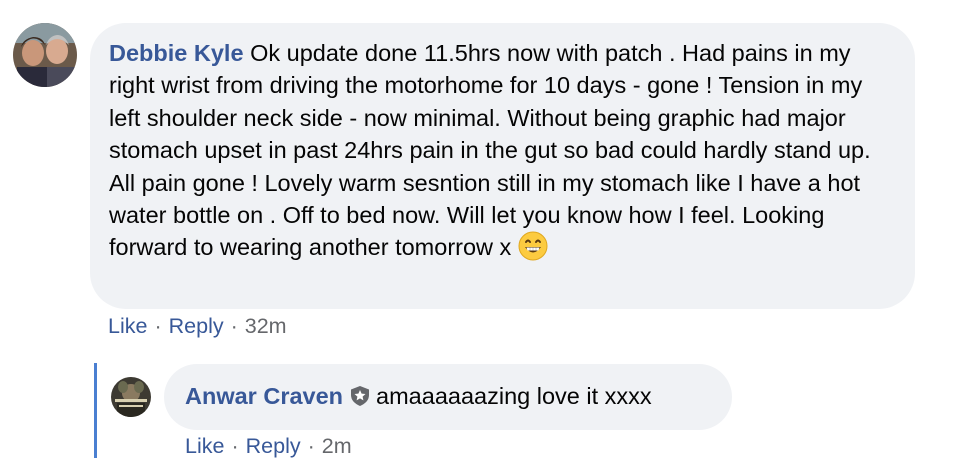 This screenshot has height=458, width=972. What do you see at coordinates (533, 246) in the screenshot?
I see `grinning-face-emoji-icon` at bounding box center [533, 246].